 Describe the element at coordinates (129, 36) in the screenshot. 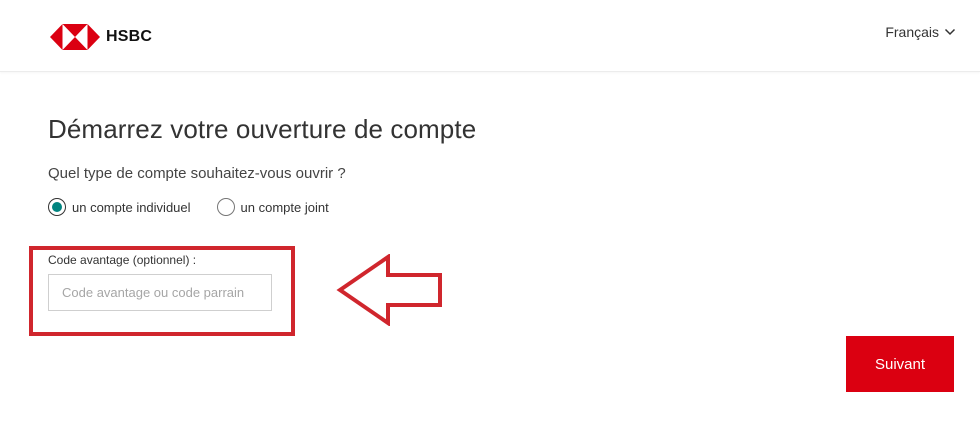

I see `brand-name: HSBC` at that location.